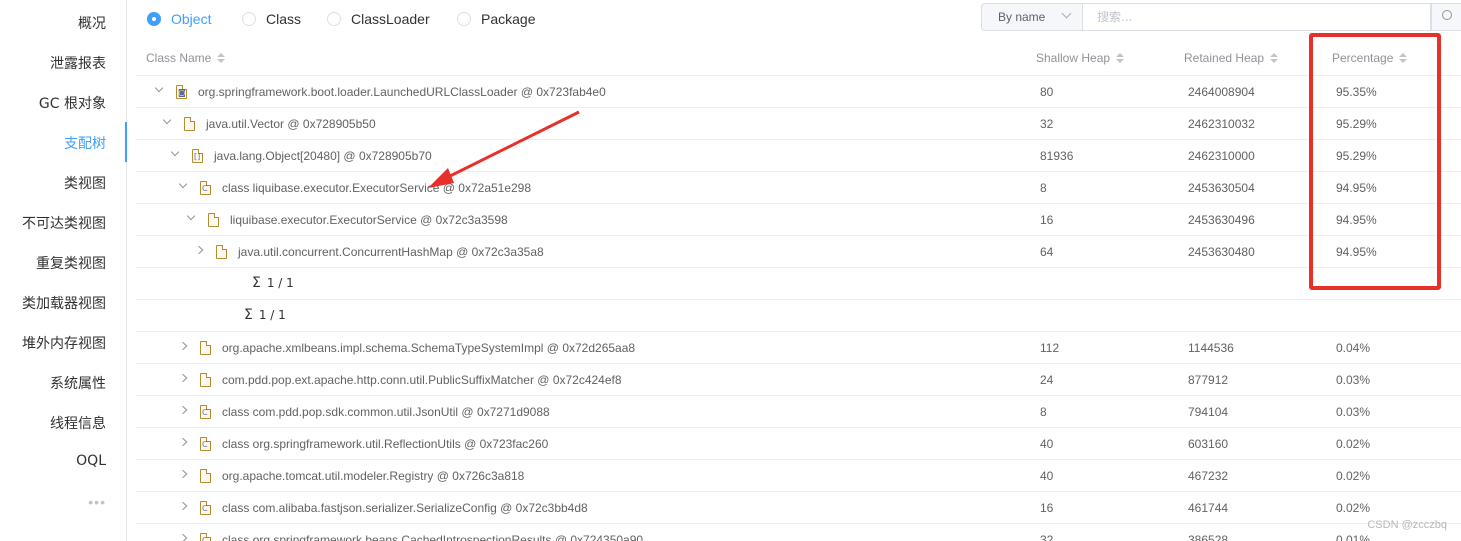  Describe the element at coordinates (72, 103) in the screenshot. I see `sidebar-item-gc-roots: GC 根对象` at that location.